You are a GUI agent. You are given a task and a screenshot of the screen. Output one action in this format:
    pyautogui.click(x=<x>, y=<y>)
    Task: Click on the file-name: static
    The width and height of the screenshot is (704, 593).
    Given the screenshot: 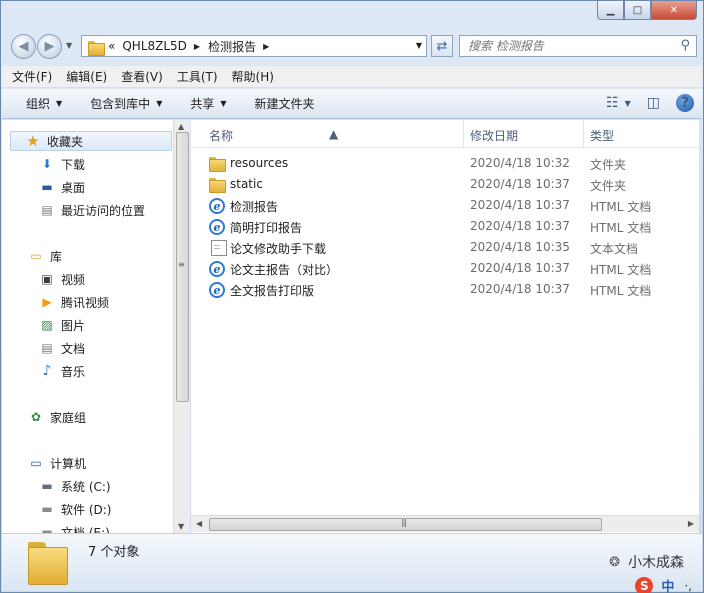 What is the action you would take?
    pyautogui.click(x=246, y=184)
    